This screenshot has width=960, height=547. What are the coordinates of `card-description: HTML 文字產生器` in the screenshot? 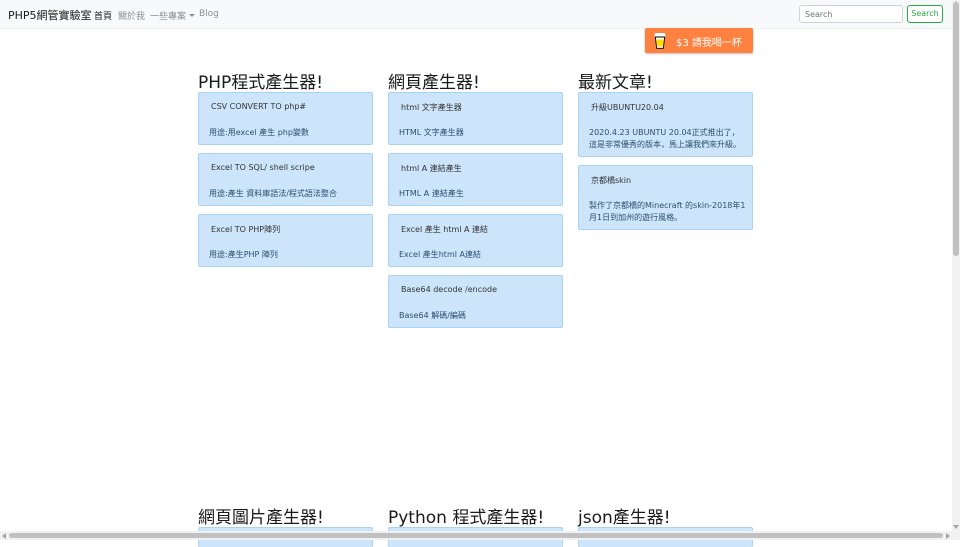 It's located at (431, 132).